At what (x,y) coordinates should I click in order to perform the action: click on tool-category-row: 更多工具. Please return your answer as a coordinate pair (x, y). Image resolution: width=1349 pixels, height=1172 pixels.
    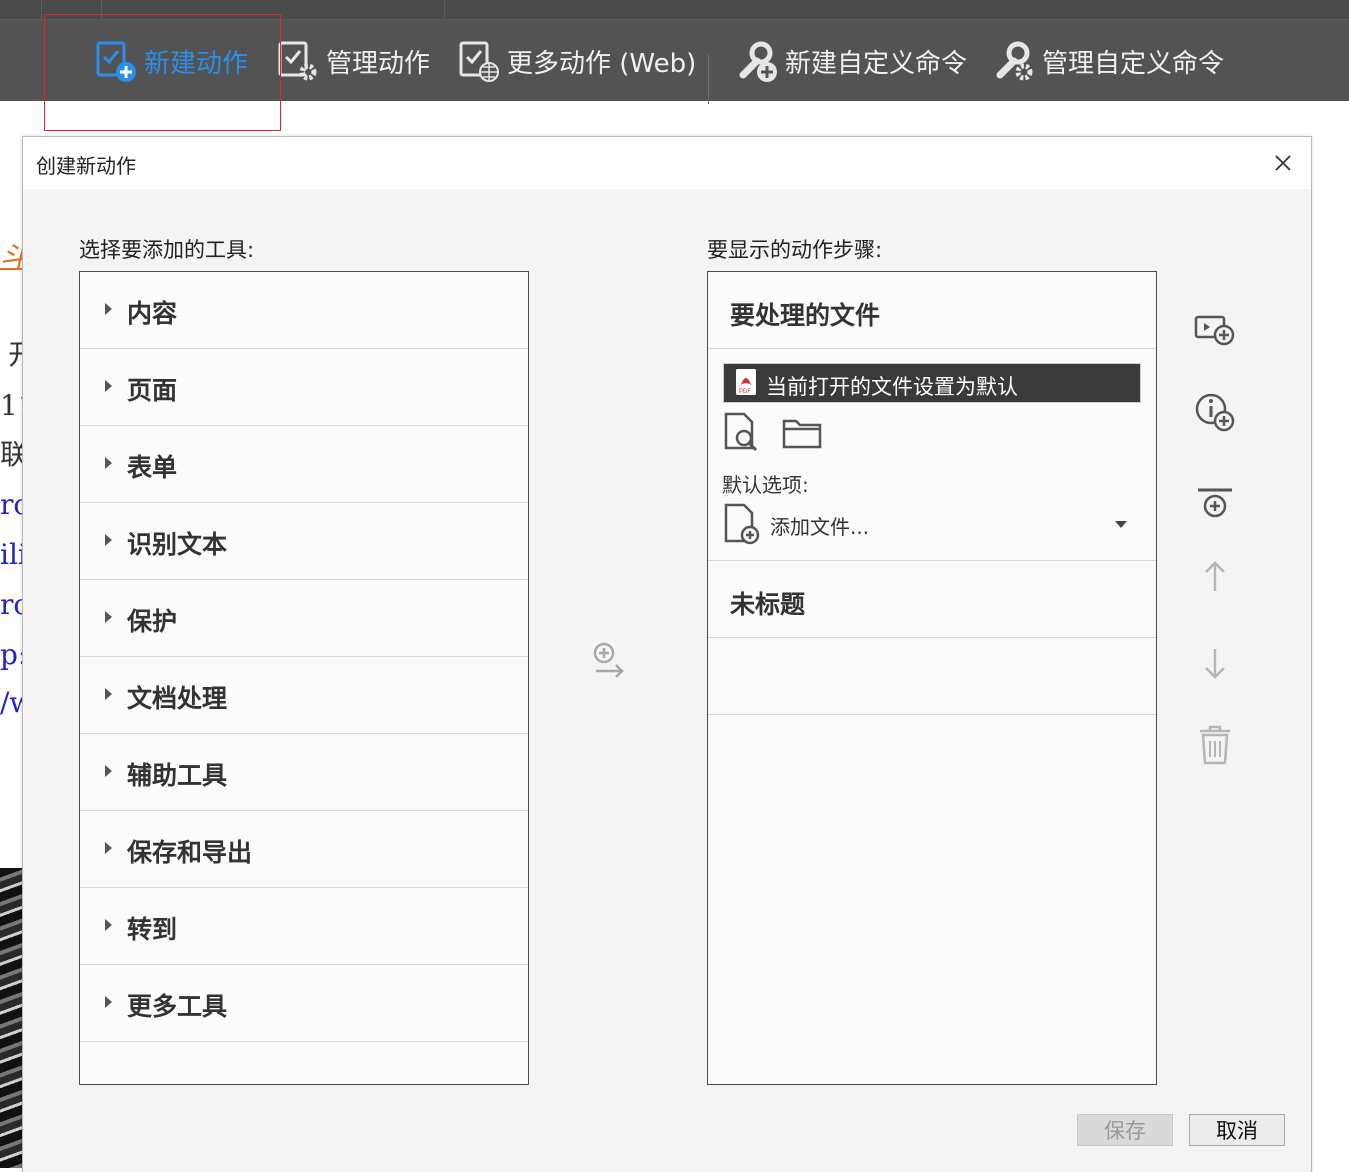
    Looking at the image, I should click on (304, 1003).